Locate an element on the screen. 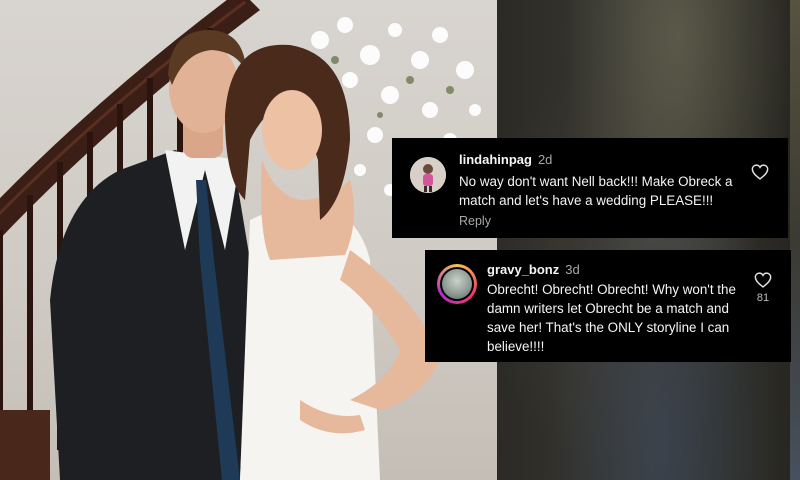  avatar-image is located at coordinates (457, 284).